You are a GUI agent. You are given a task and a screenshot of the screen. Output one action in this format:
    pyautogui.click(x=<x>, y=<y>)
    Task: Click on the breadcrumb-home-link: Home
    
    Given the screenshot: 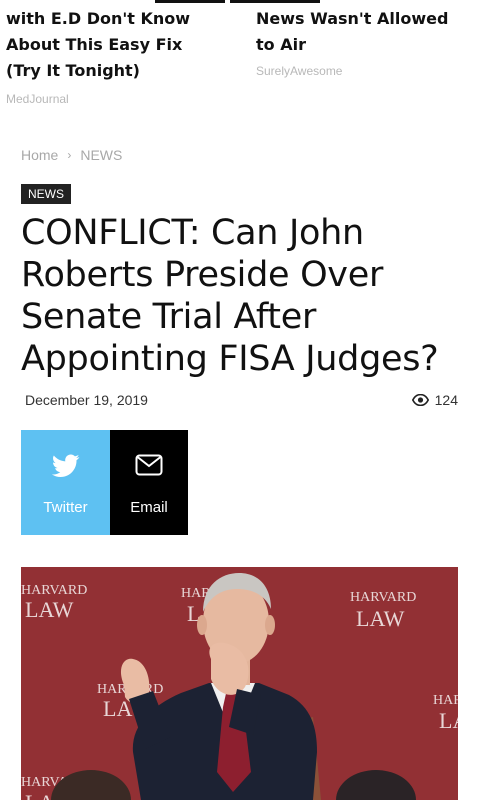 What is the action you would take?
    pyautogui.click(x=39, y=155)
    